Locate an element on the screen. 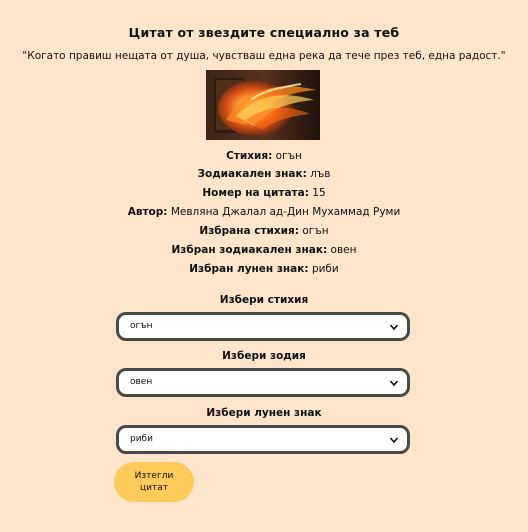  info-number: Номер на цитата: 15 is located at coordinates (264, 193).